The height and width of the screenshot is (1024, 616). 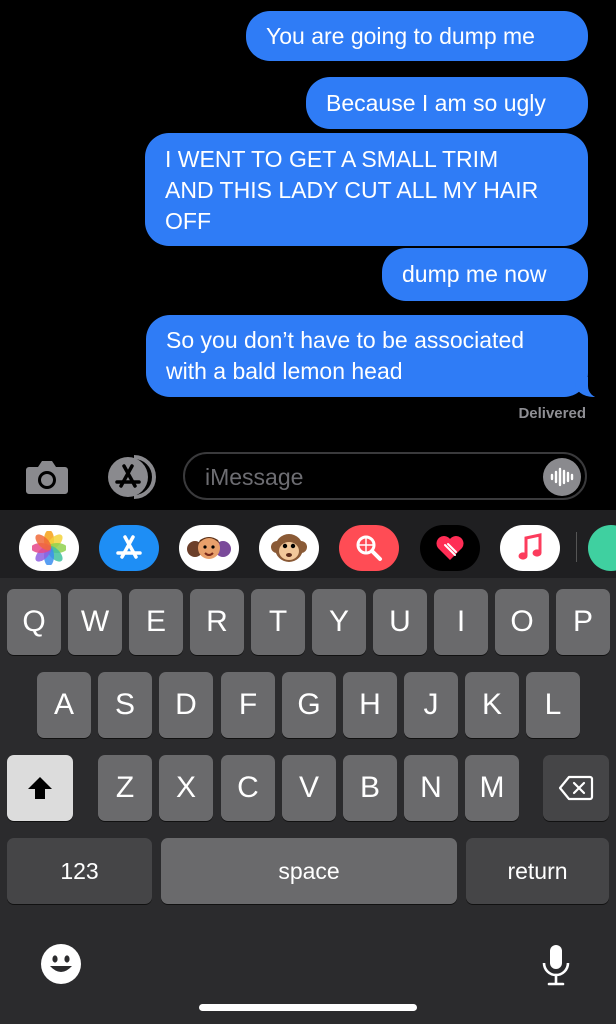 I want to click on message-input, so click(x=385, y=476).